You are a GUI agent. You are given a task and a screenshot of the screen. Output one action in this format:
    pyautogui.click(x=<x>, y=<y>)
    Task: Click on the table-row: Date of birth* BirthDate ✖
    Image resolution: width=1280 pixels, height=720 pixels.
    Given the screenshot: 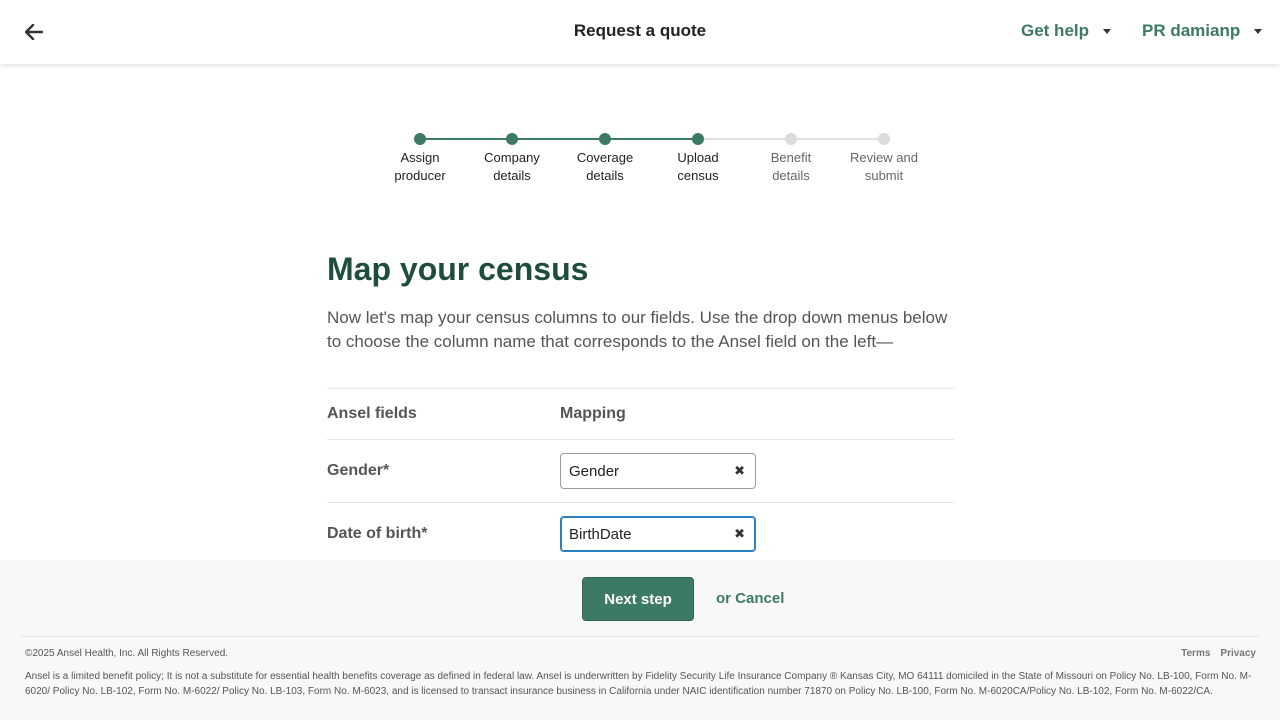 What is the action you would take?
    pyautogui.click(x=640, y=534)
    